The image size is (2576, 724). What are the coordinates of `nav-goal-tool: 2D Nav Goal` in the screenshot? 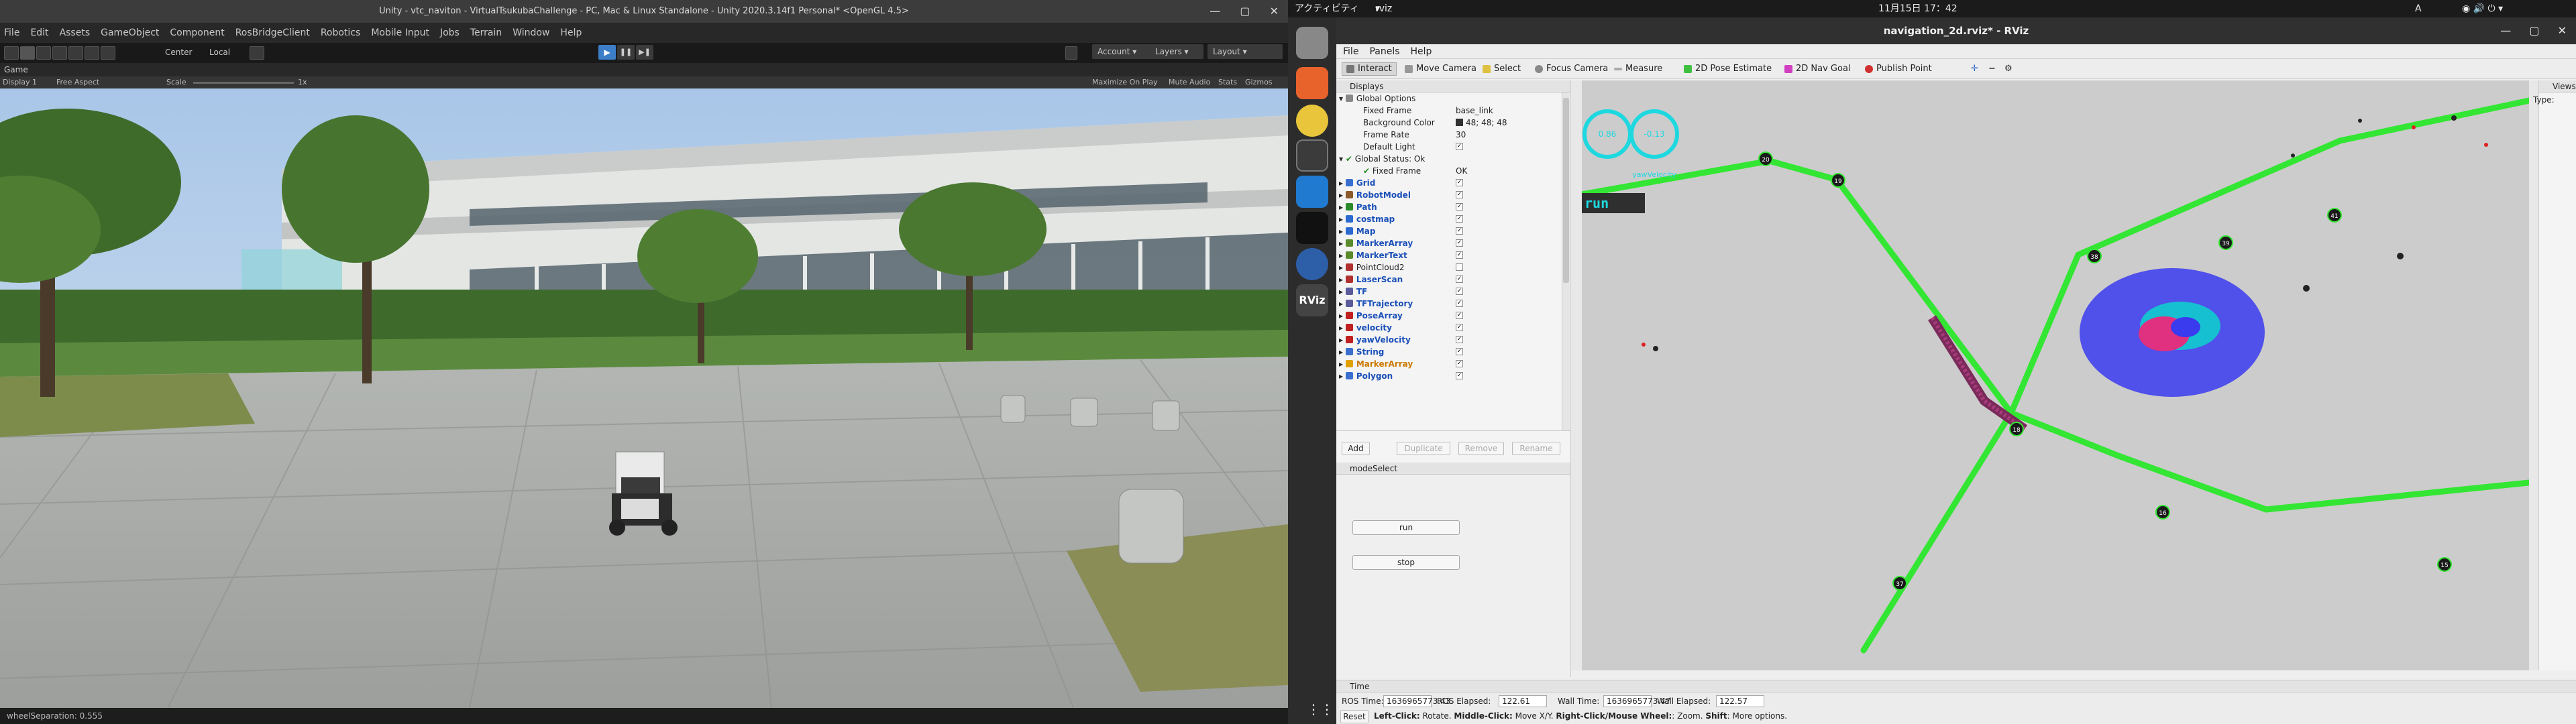 It's located at (1817, 69).